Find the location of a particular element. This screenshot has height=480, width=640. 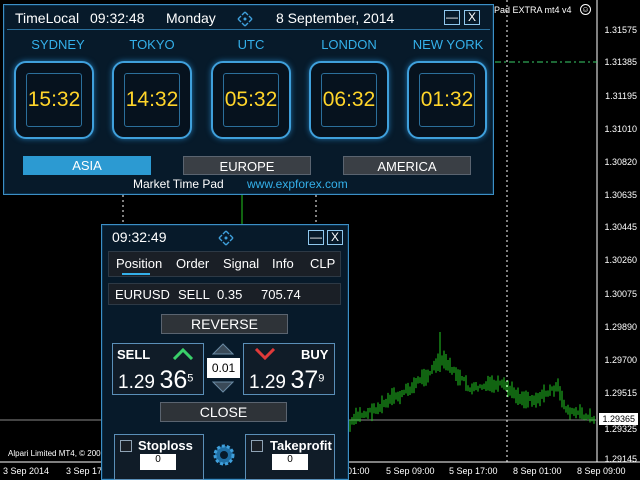

position-side: SELL is located at coordinates (194, 294).